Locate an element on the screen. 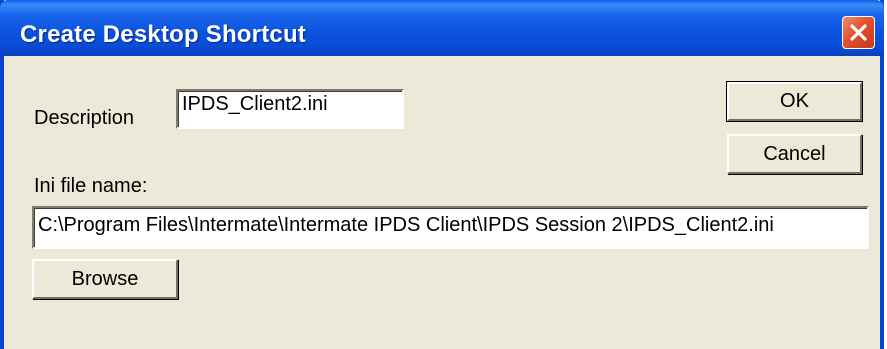 The width and height of the screenshot is (887, 349). window-title: Create Desktop Shortcut is located at coordinates (163, 34).